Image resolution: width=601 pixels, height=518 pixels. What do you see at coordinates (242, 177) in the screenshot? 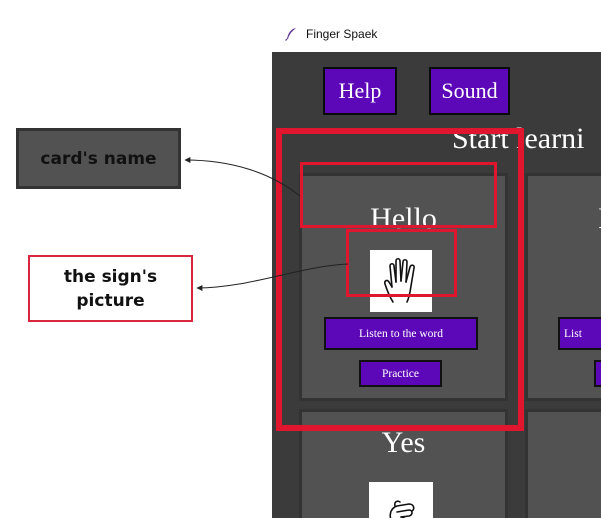
I see `card-name-arrow` at bounding box center [242, 177].